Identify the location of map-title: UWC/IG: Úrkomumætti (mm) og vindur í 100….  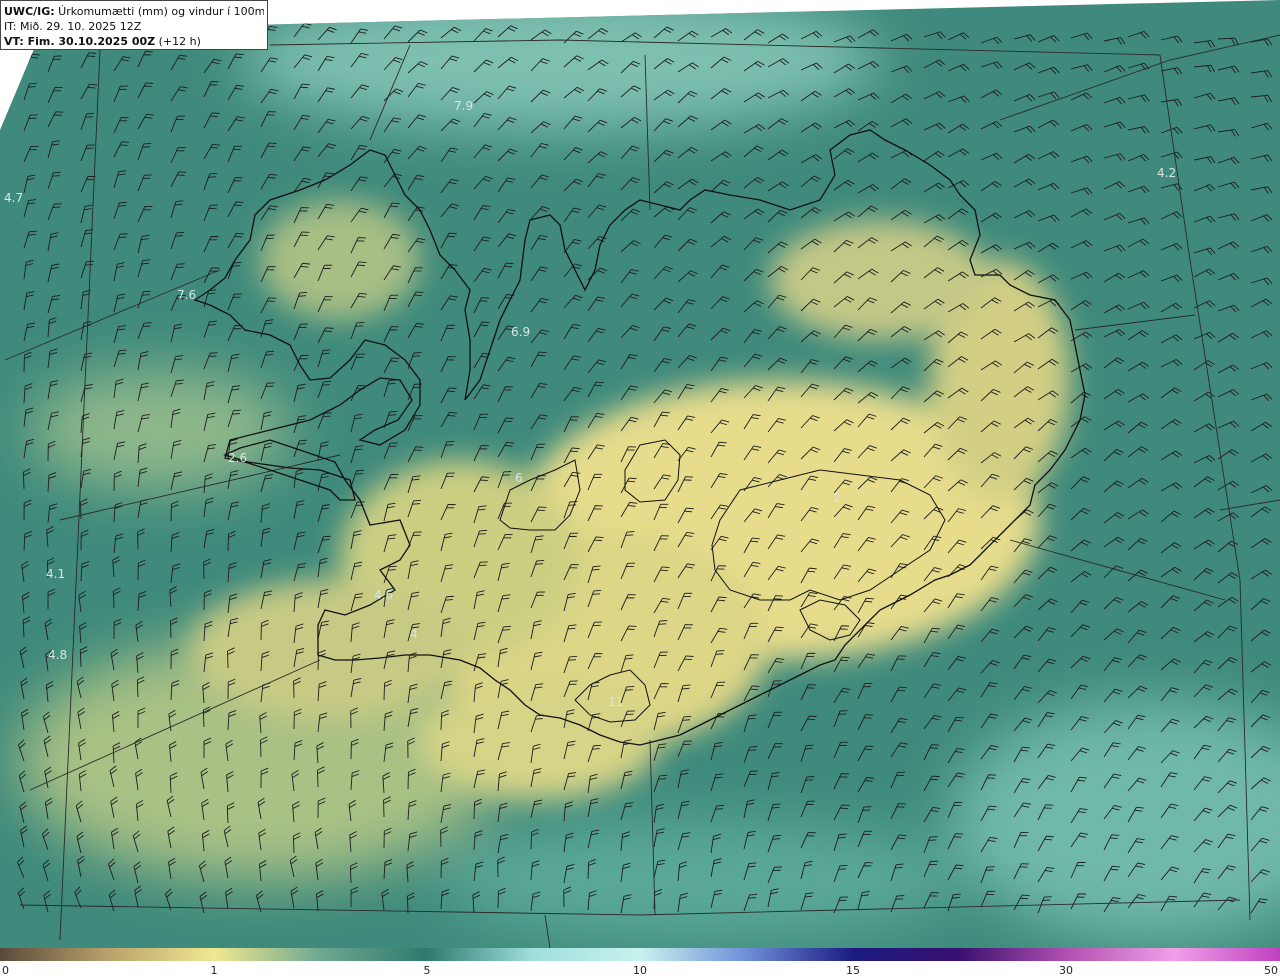
(134, 11).